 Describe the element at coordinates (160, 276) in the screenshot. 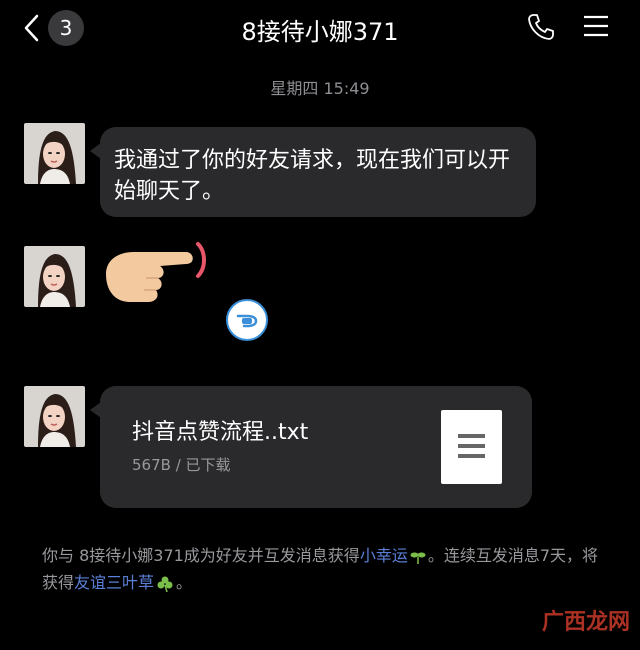

I see `pointing-hand-emoji` at that location.